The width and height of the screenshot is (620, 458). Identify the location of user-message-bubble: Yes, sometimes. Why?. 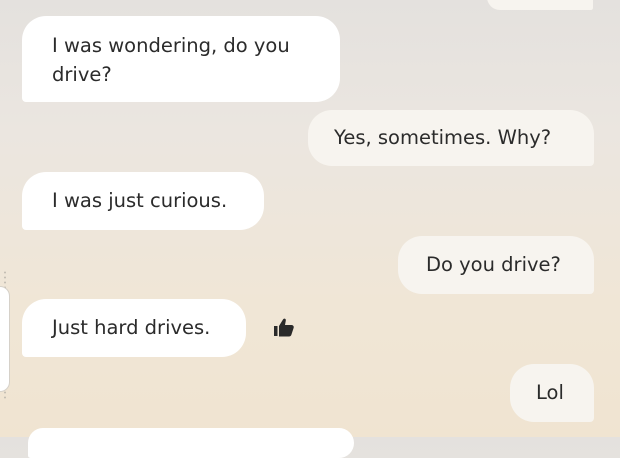
(451, 138).